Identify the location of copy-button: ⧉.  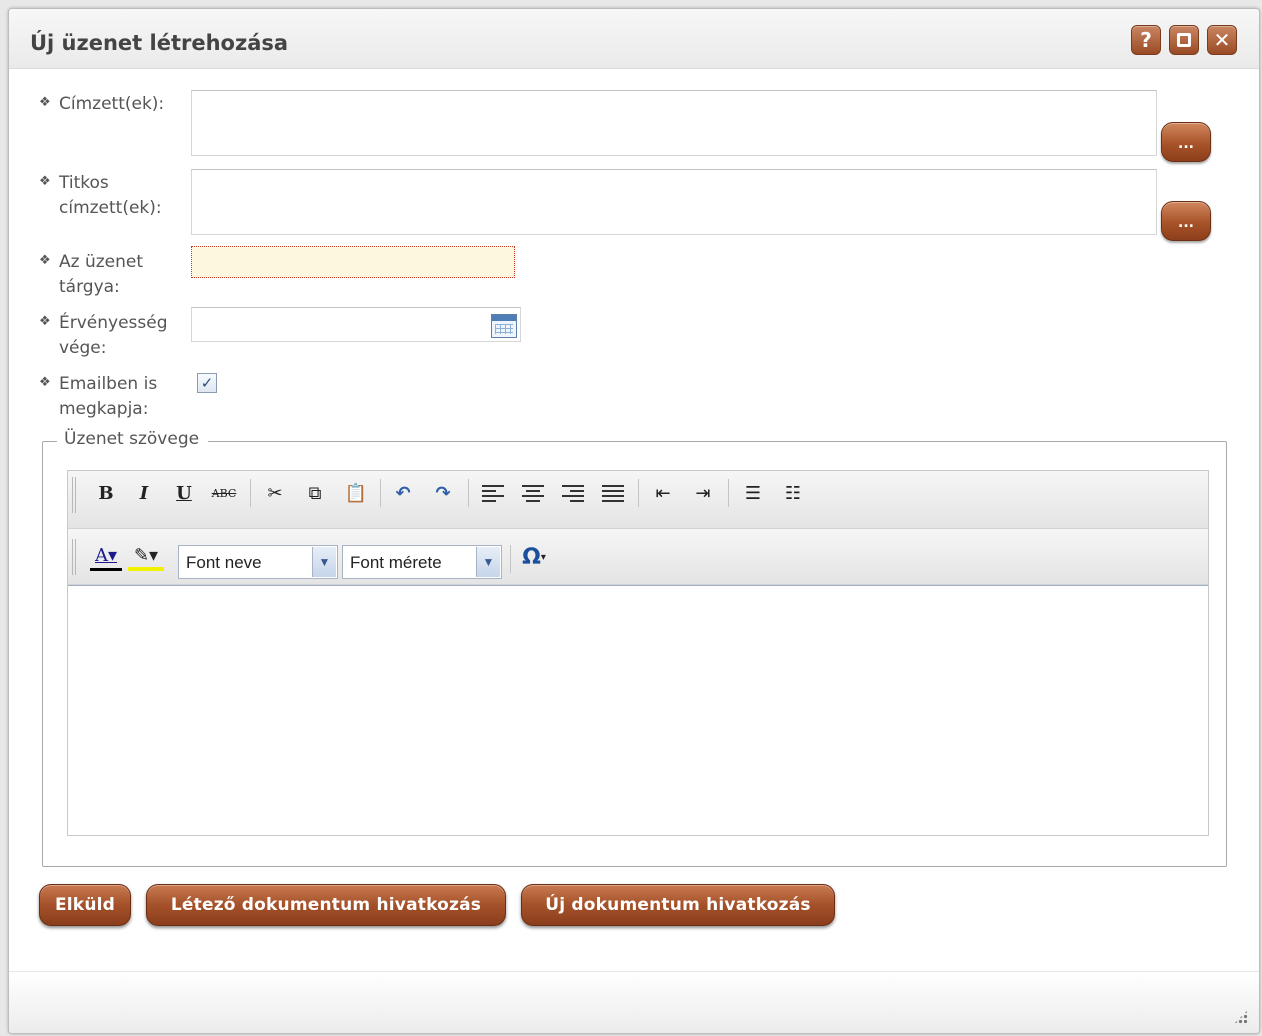
(315, 493).